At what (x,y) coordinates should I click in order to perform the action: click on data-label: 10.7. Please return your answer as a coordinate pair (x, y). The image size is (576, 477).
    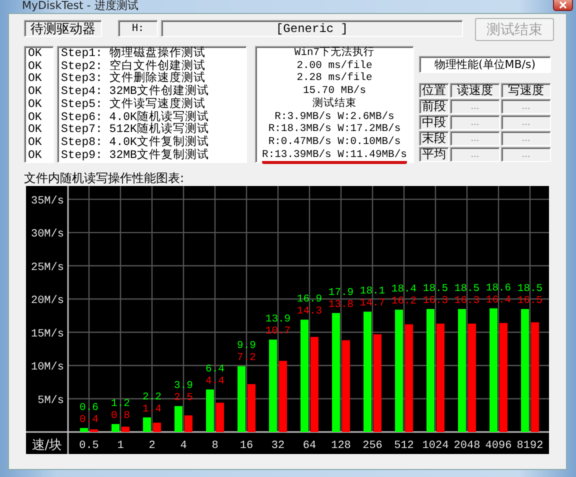
    Looking at the image, I should click on (278, 332).